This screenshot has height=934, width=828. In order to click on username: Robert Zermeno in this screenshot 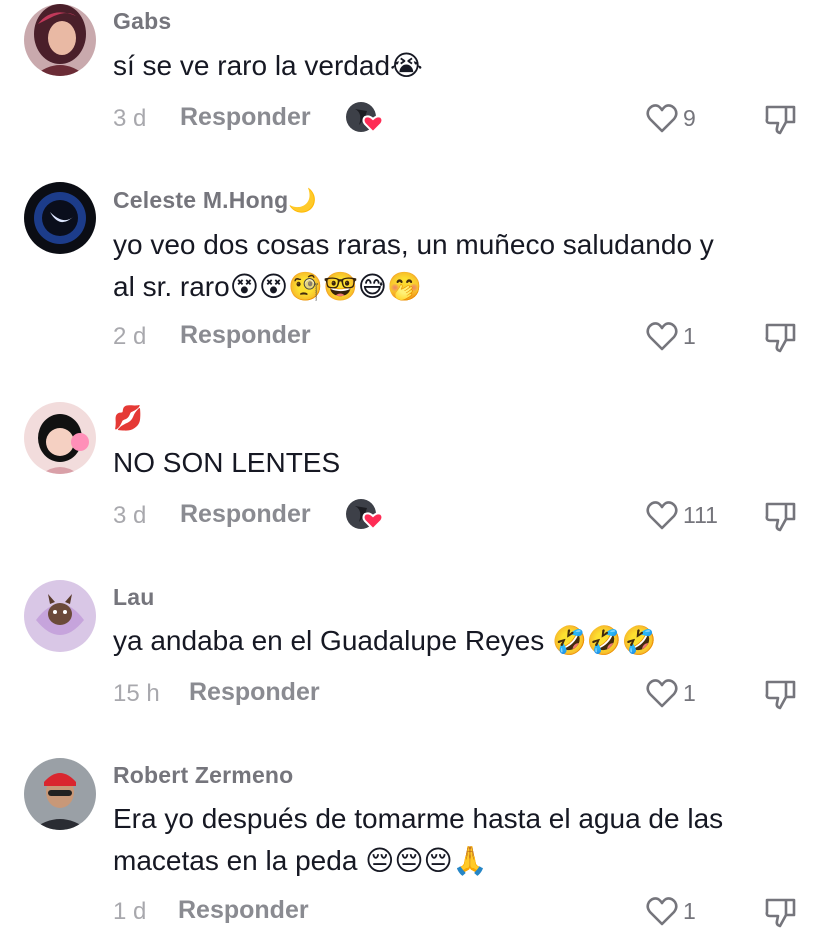, I will do `click(203, 775)`.